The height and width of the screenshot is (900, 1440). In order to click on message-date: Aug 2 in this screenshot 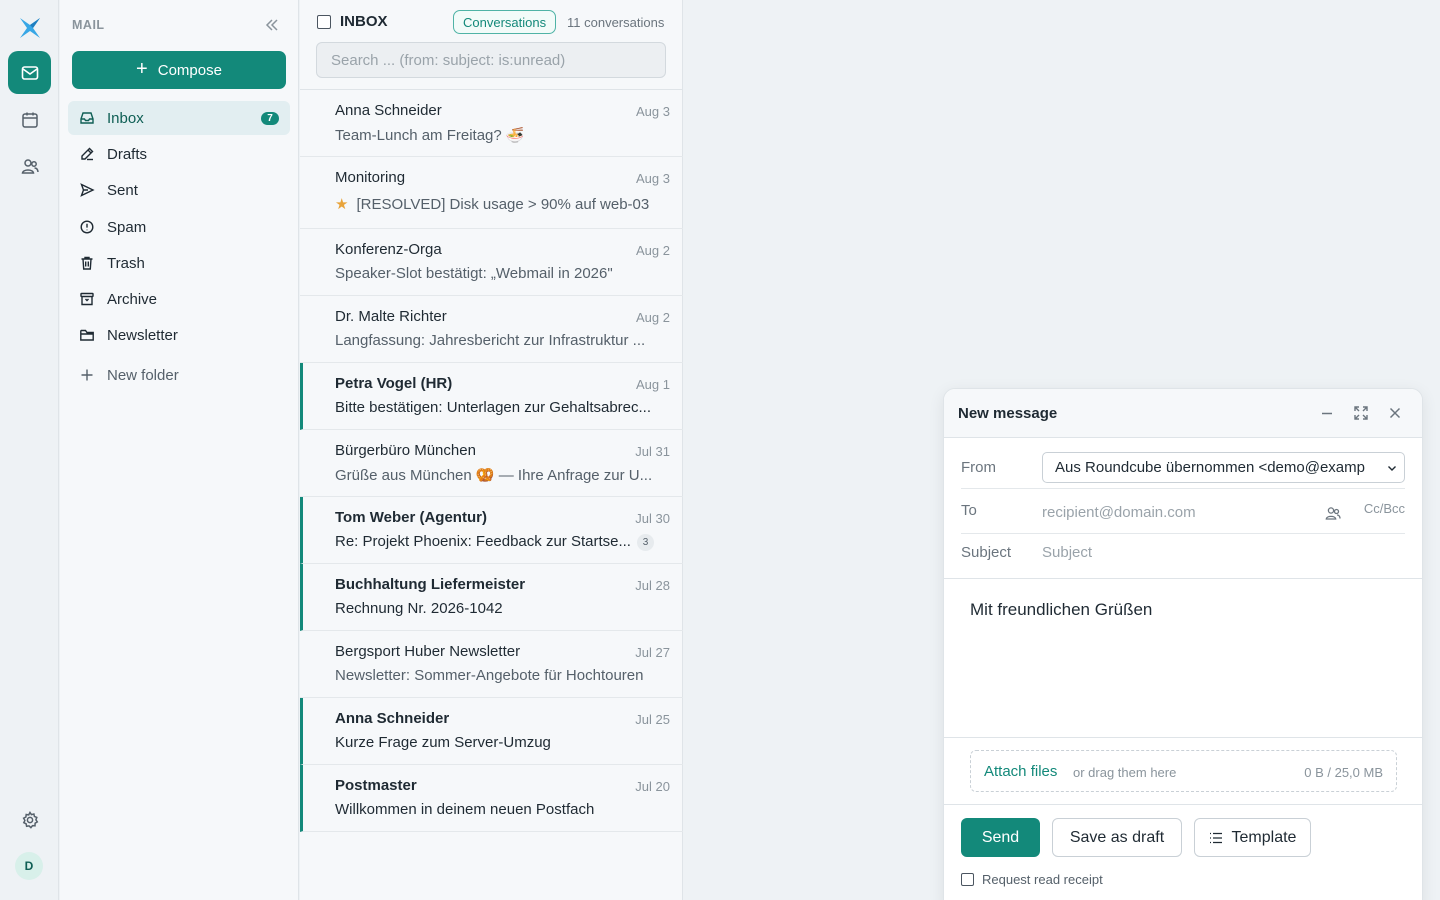, I will do `click(653, 250)`.